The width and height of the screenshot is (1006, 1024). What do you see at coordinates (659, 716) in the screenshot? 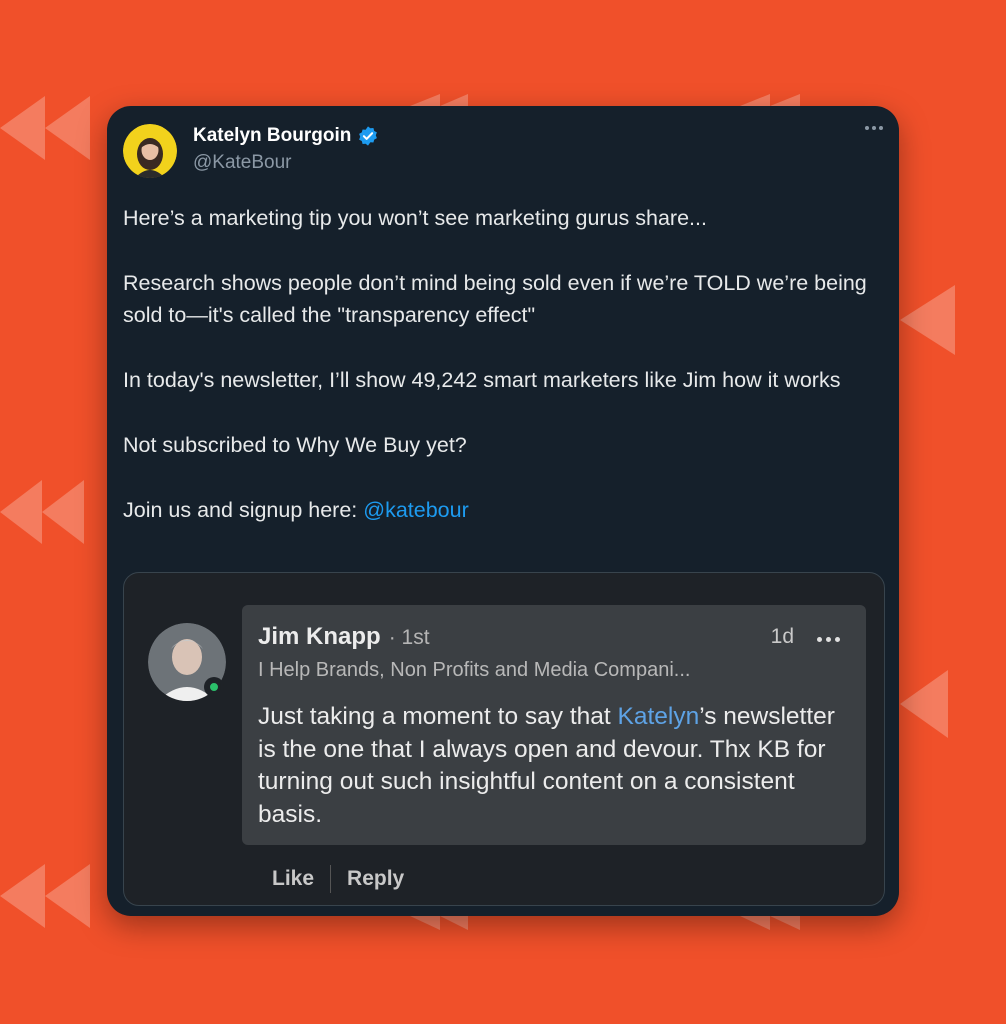
I see `katelyn-link: Katelyn` at bounding box center [659, 716].